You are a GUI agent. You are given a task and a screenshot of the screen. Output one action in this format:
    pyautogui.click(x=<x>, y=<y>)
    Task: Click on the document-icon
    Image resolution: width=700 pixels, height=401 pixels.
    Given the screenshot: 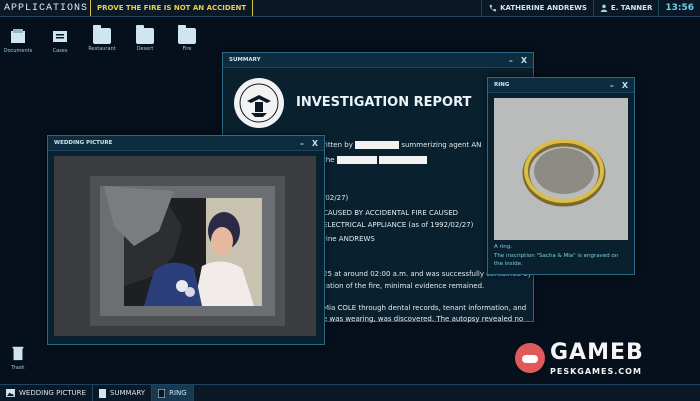 What is the action you would take?
    pyautogui.click(x=102, y=393)
    